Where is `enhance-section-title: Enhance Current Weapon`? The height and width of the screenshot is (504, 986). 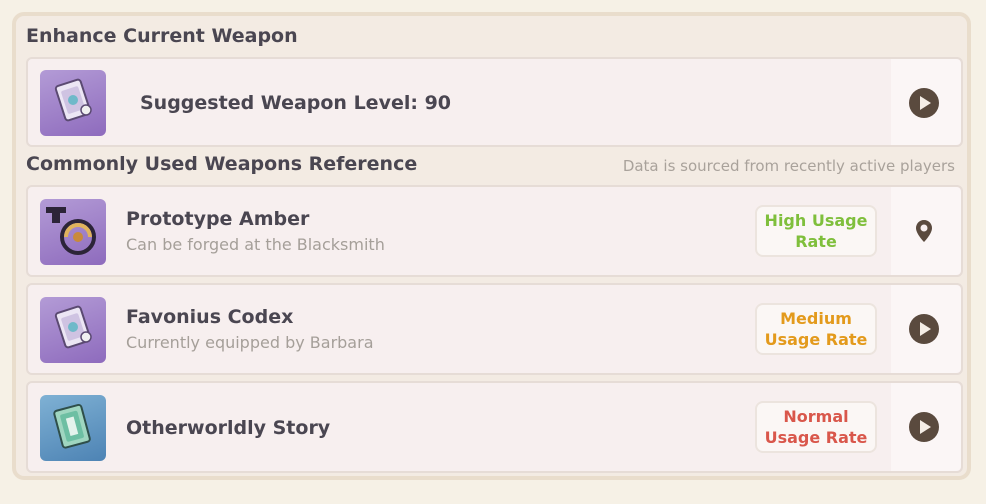 enhance-section-title: Enhance Current Weapon is located at coordinates (162, 36).